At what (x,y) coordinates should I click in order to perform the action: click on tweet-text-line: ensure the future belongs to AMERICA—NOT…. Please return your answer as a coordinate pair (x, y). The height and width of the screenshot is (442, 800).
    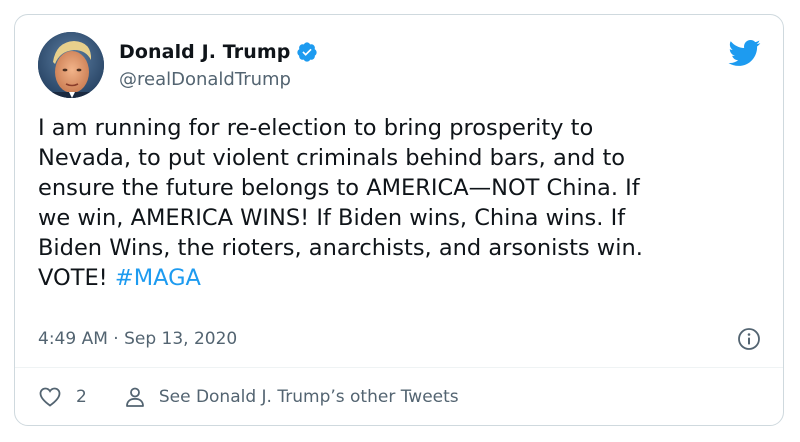
    Looking at the image, I should click on (339, 188).